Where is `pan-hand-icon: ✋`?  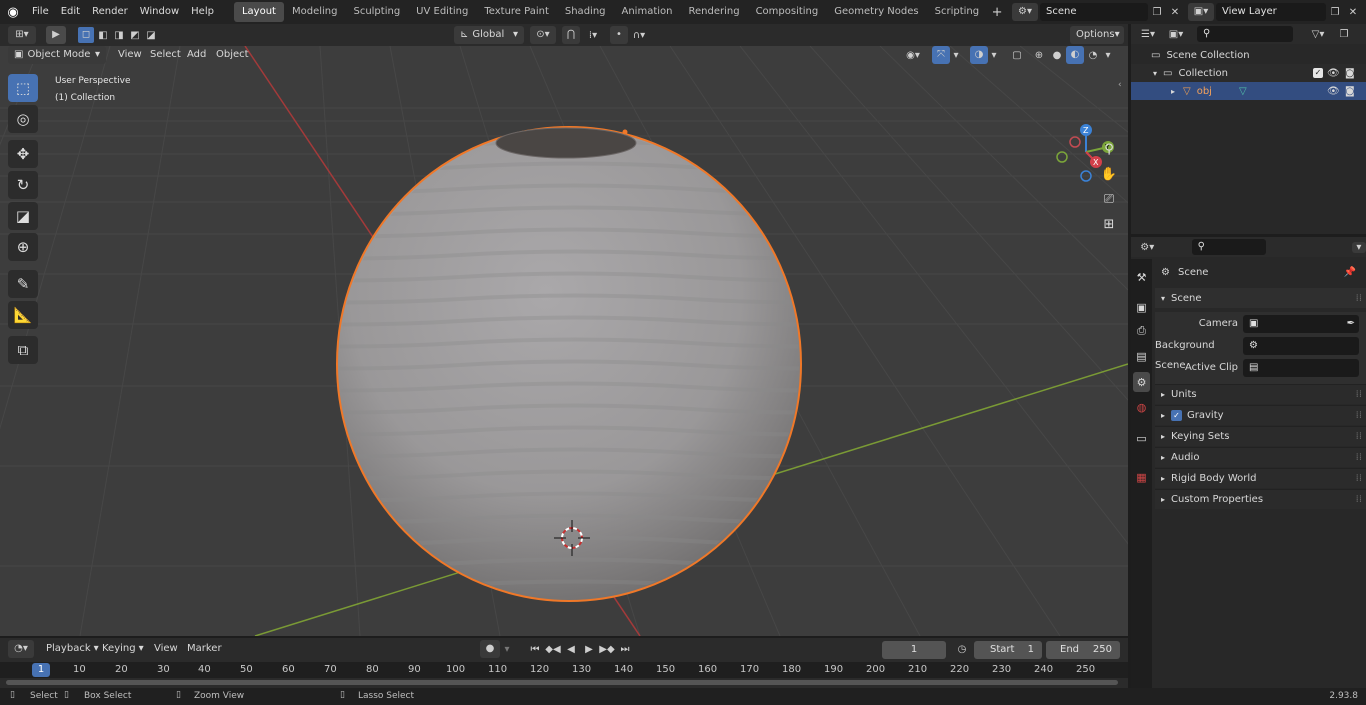
pan-hand-icon: ✋ is located at coordinates (1109, 178).